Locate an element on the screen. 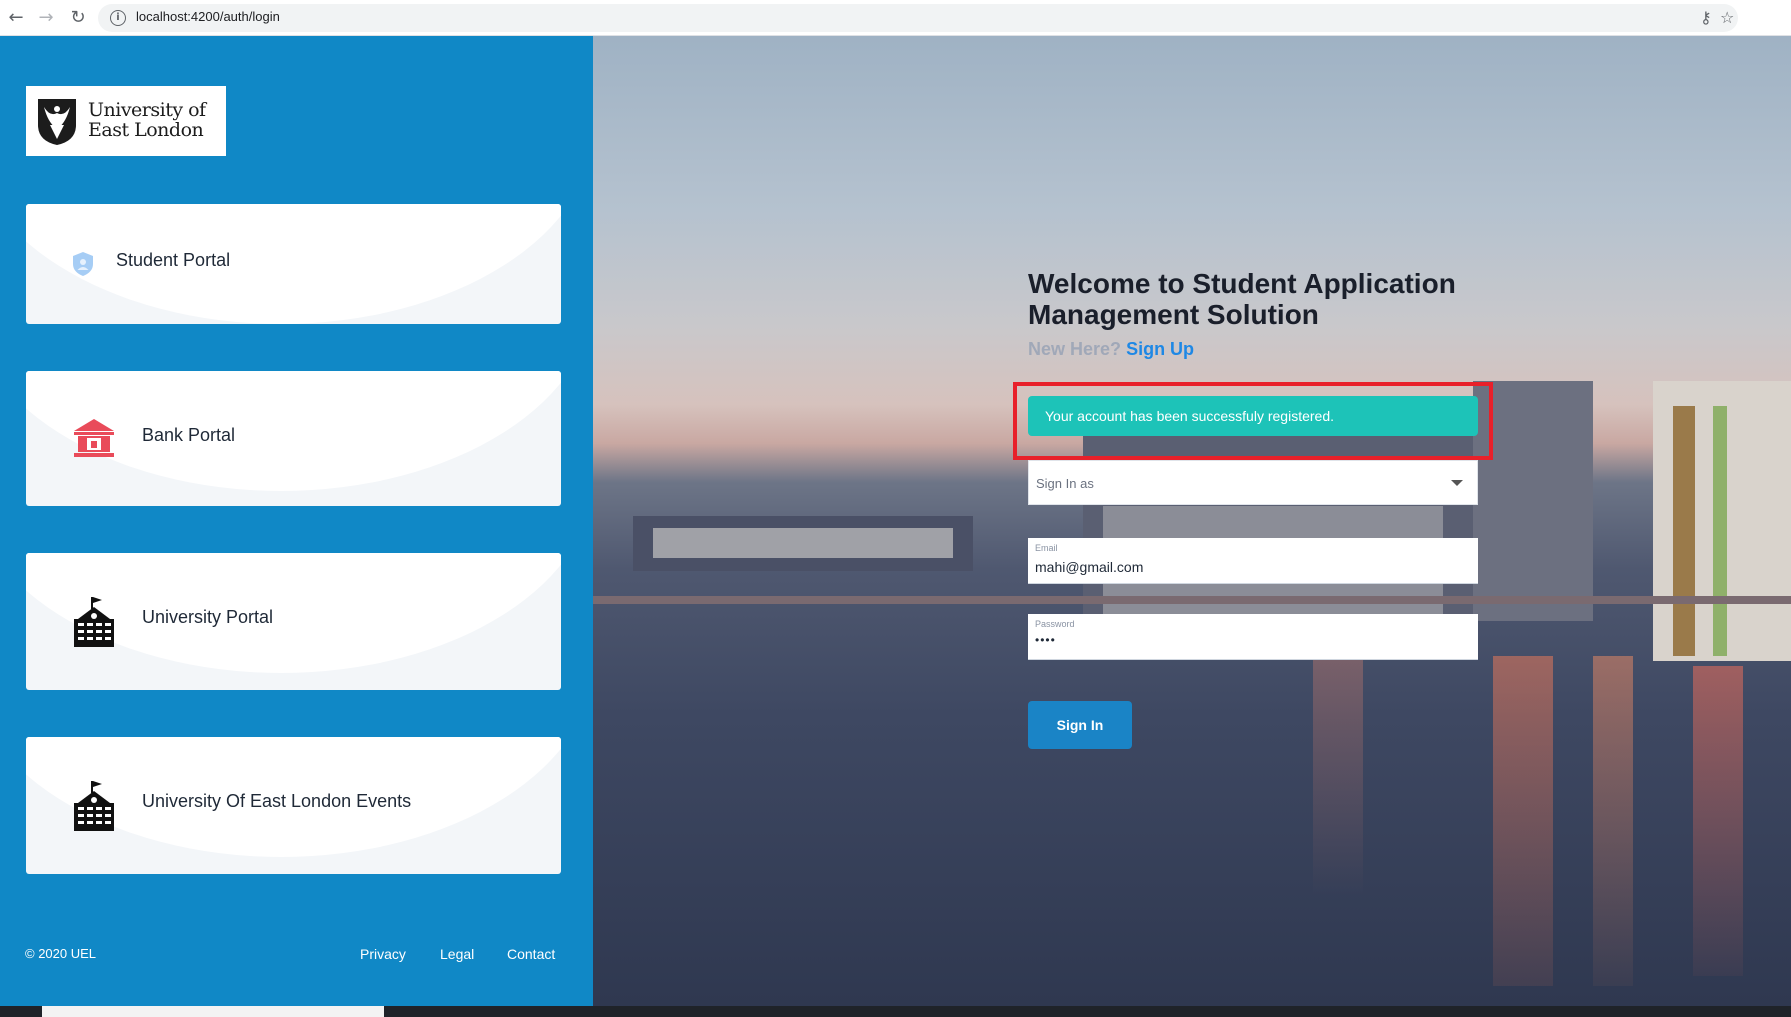 Image resolution: width=1791 pixels, height=1017 pixels. student-portal-label: Student Portal is located at coordinates (173, 260).